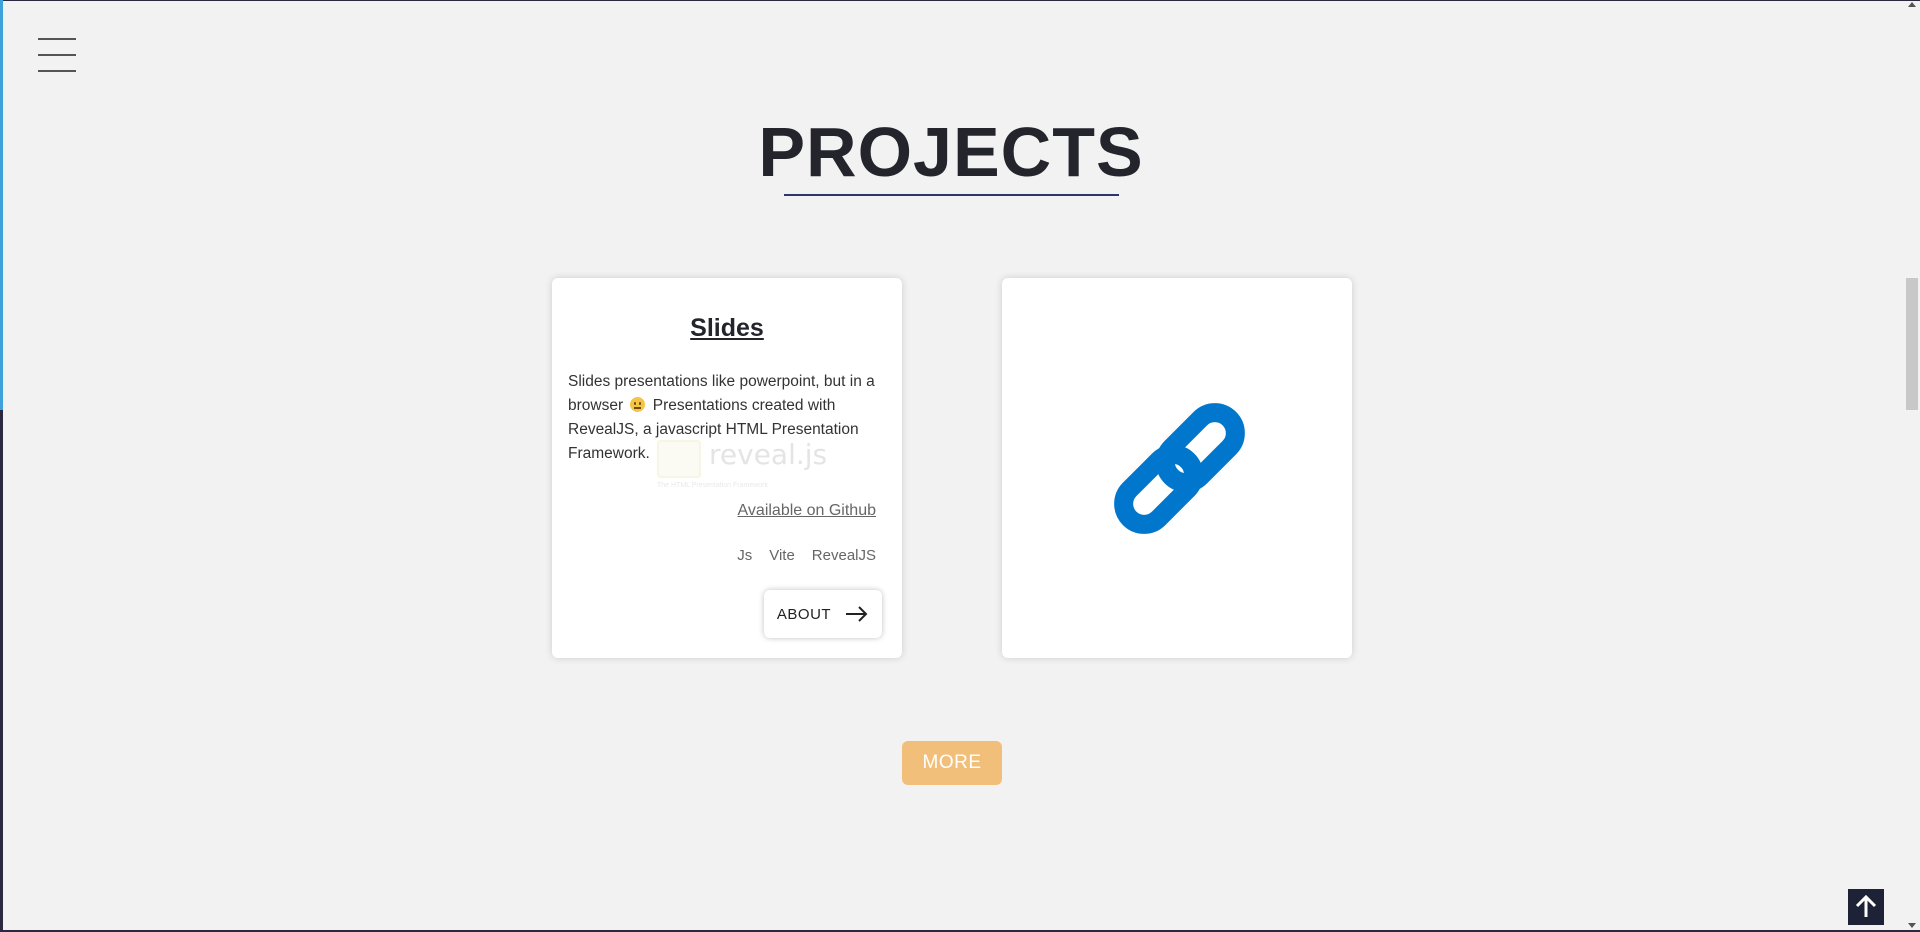  I want to click on link-icon, so click(1179, 468).